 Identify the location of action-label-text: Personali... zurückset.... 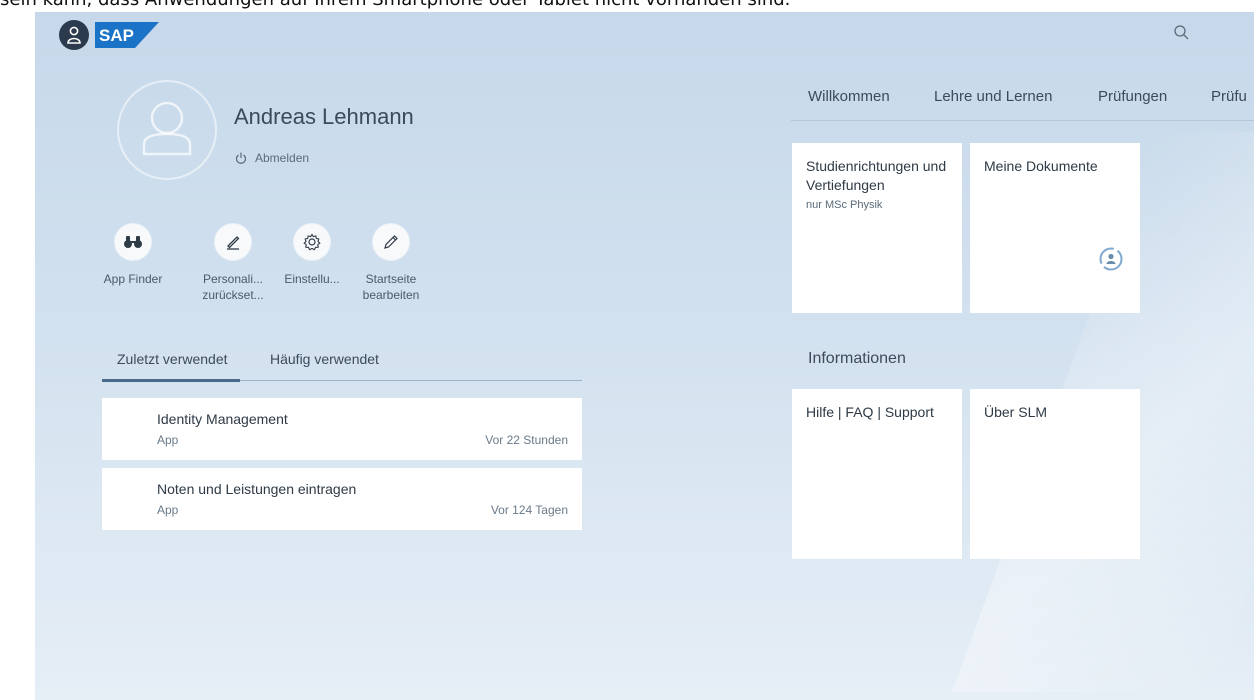
(233, 287).